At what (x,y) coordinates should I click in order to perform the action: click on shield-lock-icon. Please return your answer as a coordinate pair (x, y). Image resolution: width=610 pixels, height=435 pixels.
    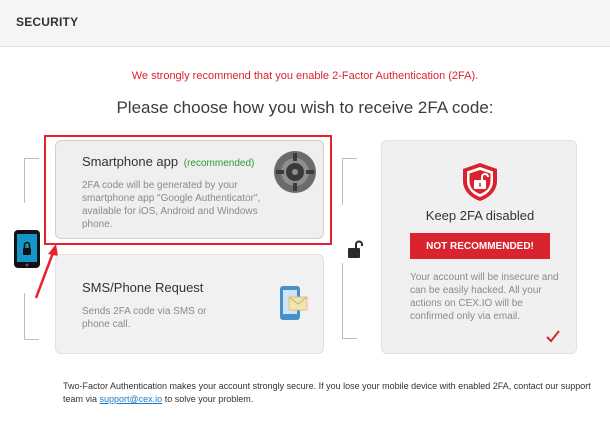
    Looking at the image, I should click on (480, 182).